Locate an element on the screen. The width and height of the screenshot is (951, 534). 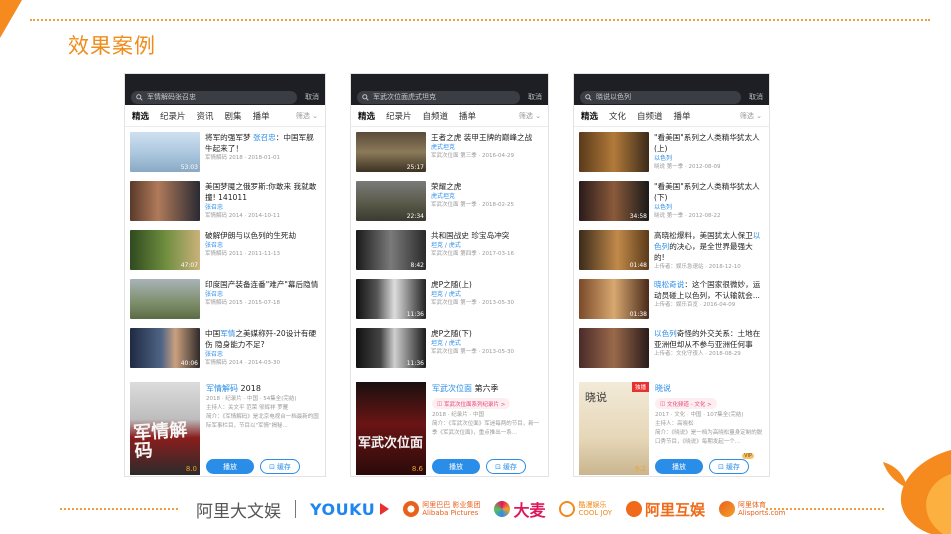
show-poster: 军武次位面 8.6 is located at coordinates (391, 428).